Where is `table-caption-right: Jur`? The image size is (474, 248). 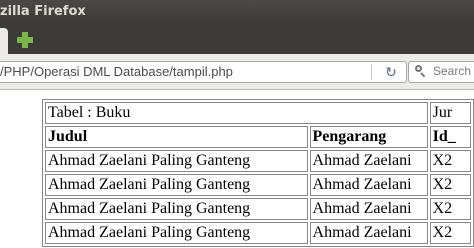 table-caption-right: Jur is located at coordinates (450, 113).